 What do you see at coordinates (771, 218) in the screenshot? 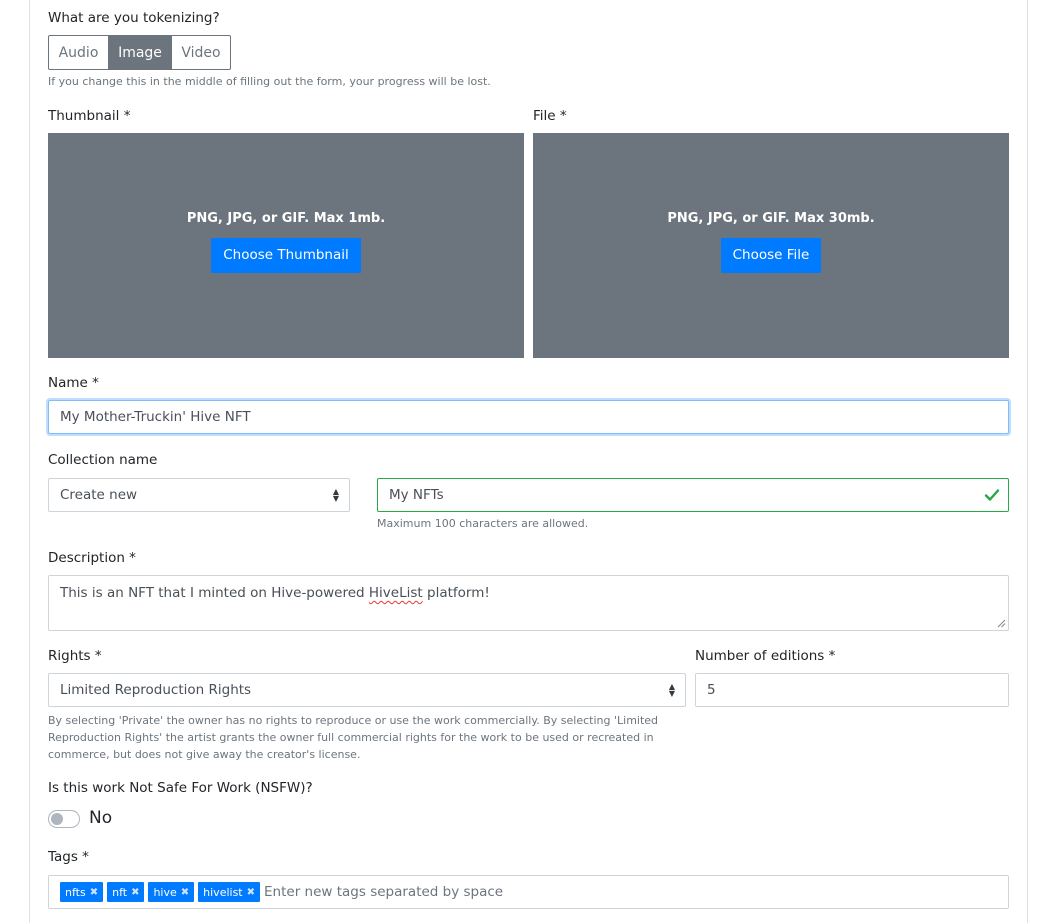
I see `file-format-hint: PNG, JPG, or GIF. Max 30mb.` at bounding box center [771, 218].